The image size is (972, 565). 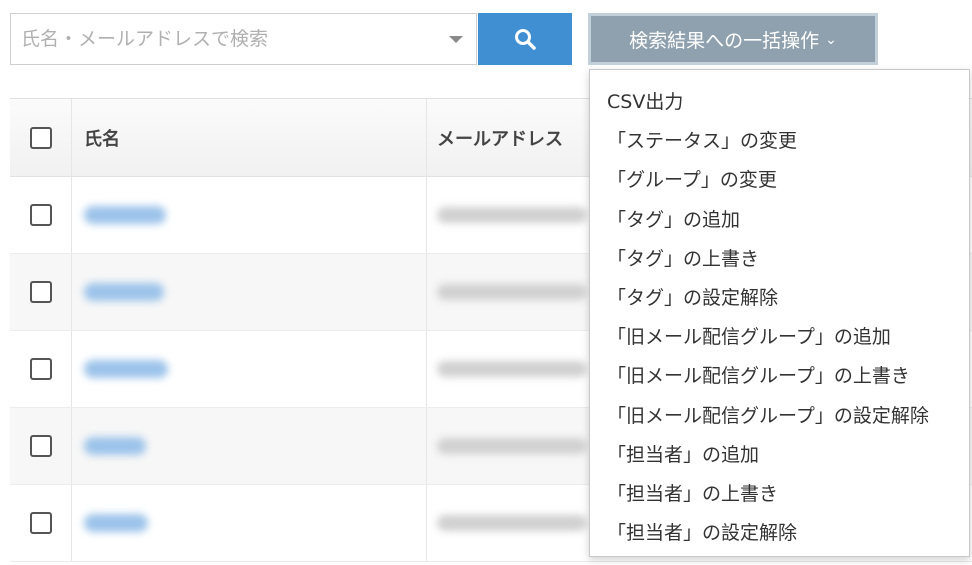 What do you see at coordinates (788, 257) in the screenshot?
I see `menu-item-overwrite-tag: 「タグ」の上書き` at bounding box center [788, 257].